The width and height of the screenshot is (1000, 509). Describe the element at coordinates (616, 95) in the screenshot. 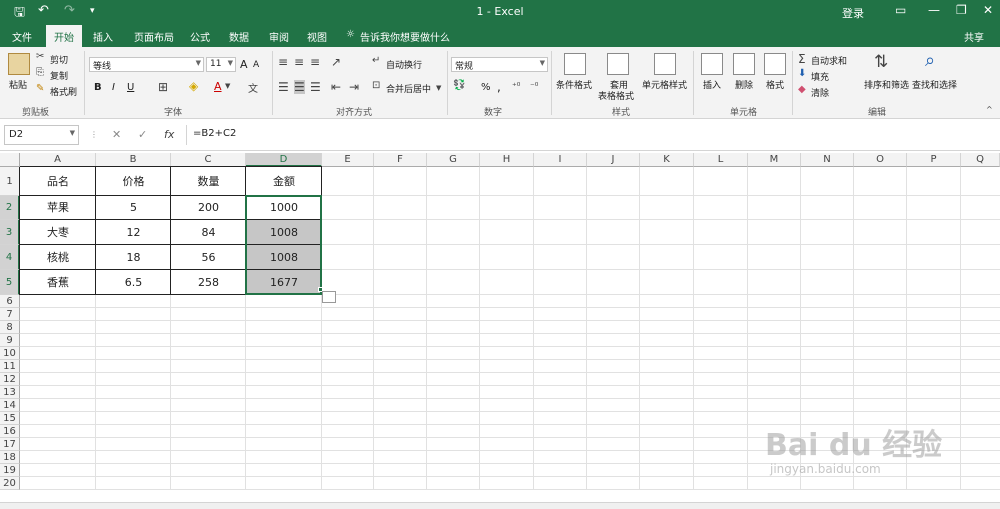

I see `format-as-table-line2: 表格格式` at that location.